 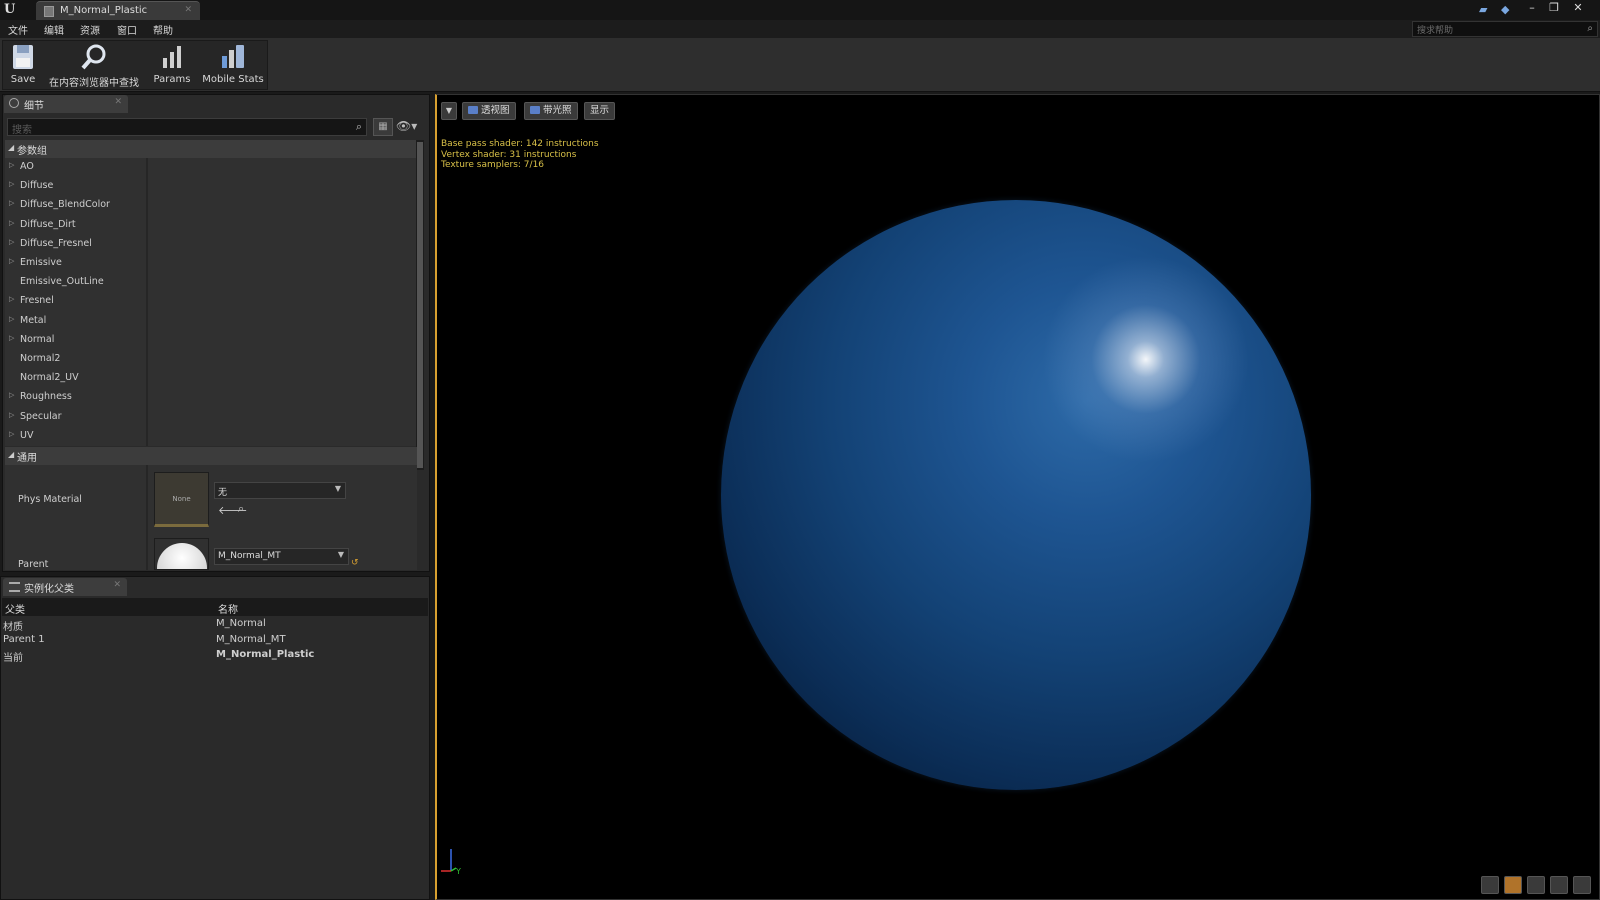 What do you see at coordinates (449, 111) in the screenshot?
I see `viewport-options-button: ▼` at bounding box center [449, 111].